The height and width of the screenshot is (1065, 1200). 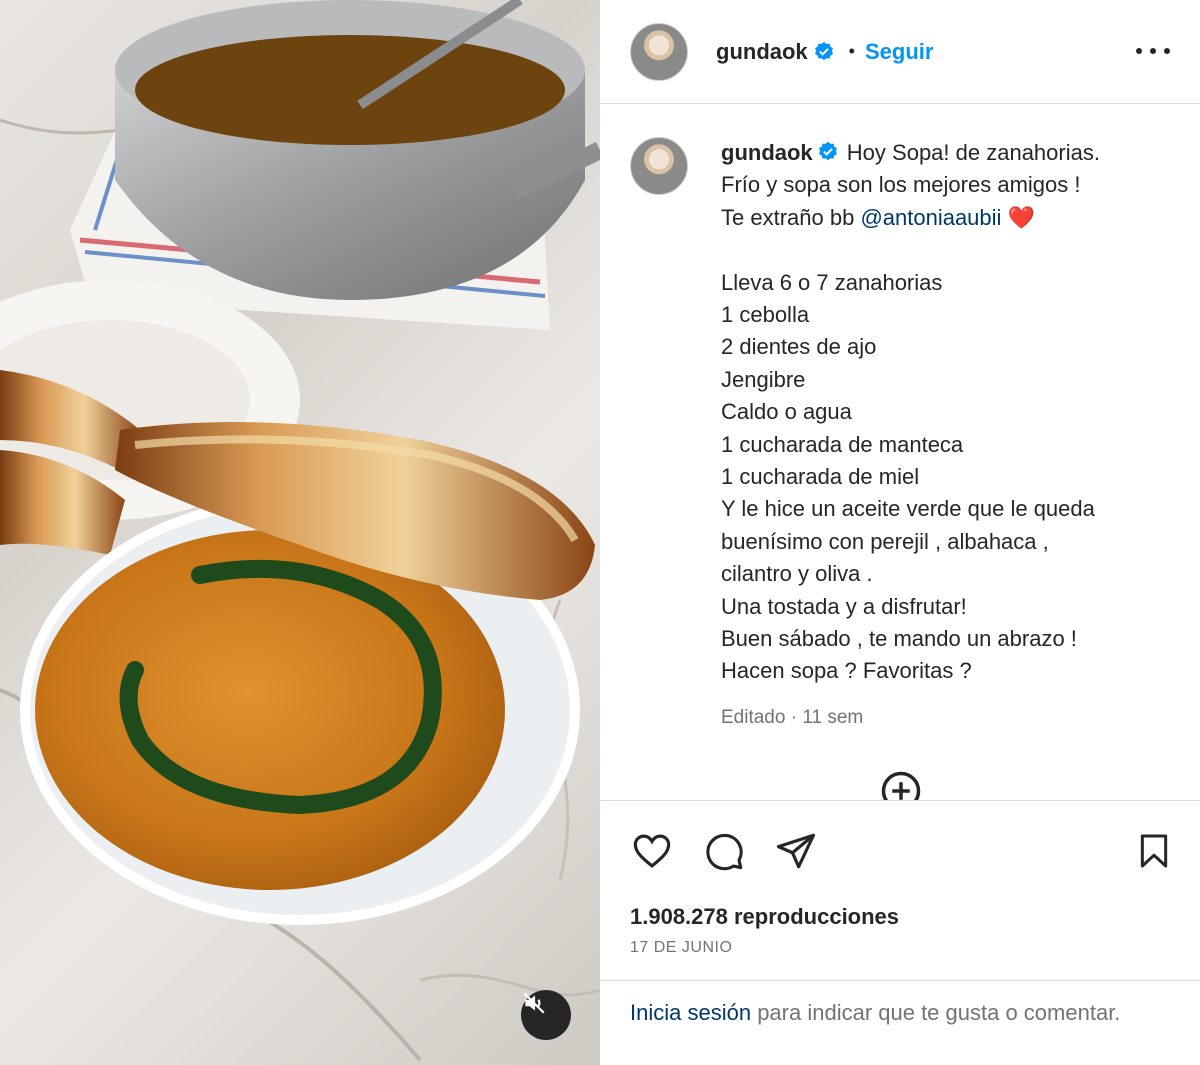 I want to click on caption-line: Hacen sopa ? Favoritas ?, so click(x=846, y=671).